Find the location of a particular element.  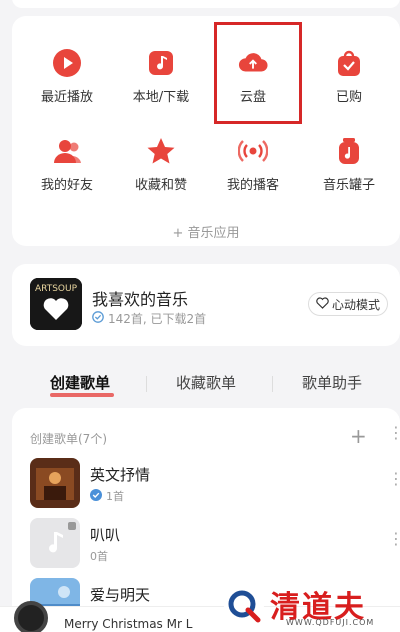

playlist-item: 叭叭 0首 ⋮ is located at coordinates (215, 544).